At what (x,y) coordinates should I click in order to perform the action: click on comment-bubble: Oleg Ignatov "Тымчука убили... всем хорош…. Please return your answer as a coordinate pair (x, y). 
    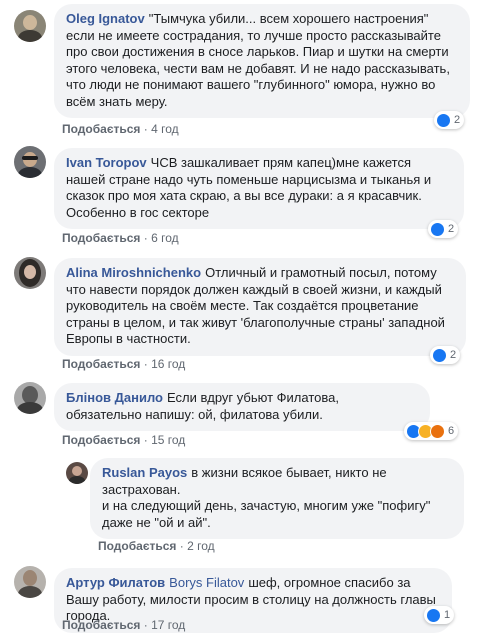
    Looking at the image, I should click on (262, 61).